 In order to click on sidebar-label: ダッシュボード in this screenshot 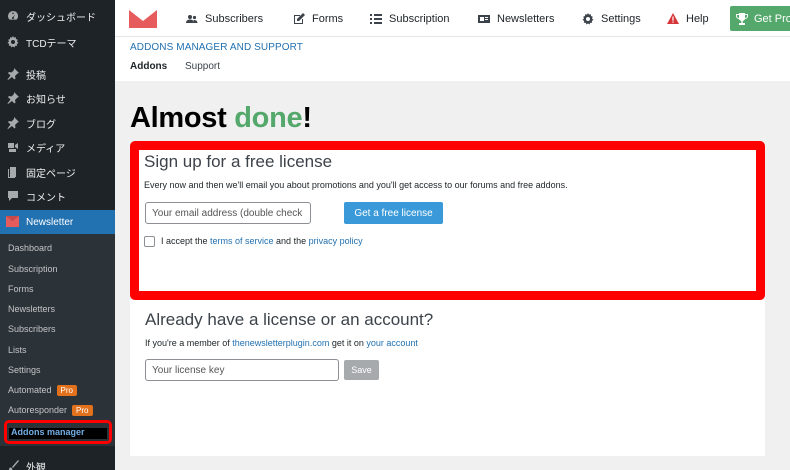, I will do `click(61, 18)`.